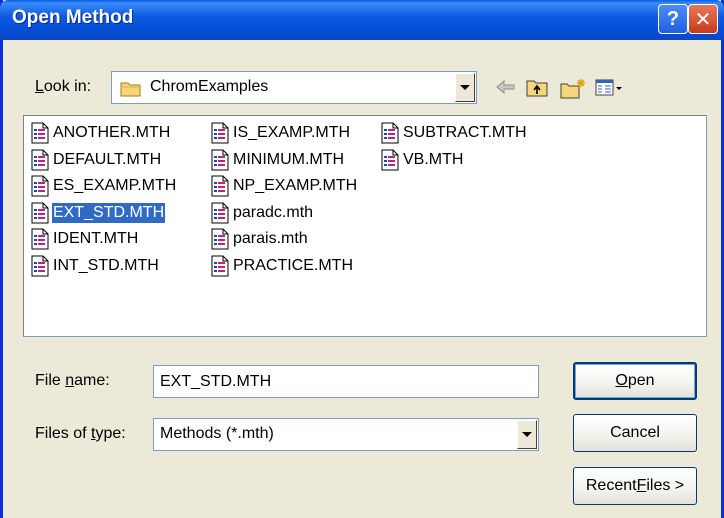  What do you see at coordinates (107, 159) in the screenshot?
I see `file-name-text: DEFAULT.MTH` at bounding box center [107, 159].